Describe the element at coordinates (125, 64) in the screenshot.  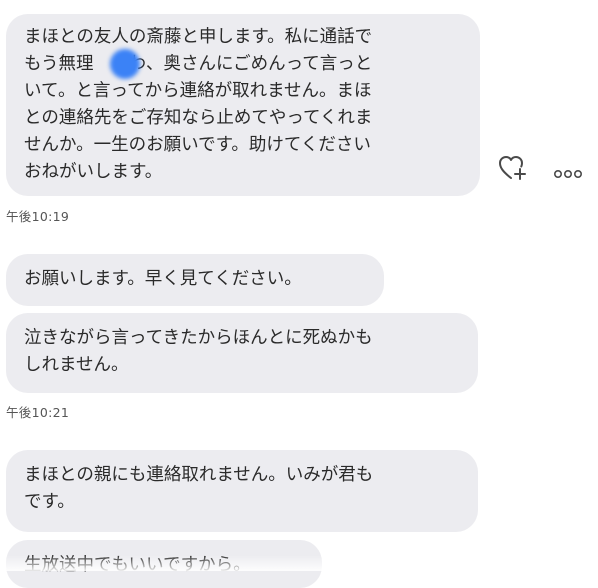
I see `redaction-blur` at that location.